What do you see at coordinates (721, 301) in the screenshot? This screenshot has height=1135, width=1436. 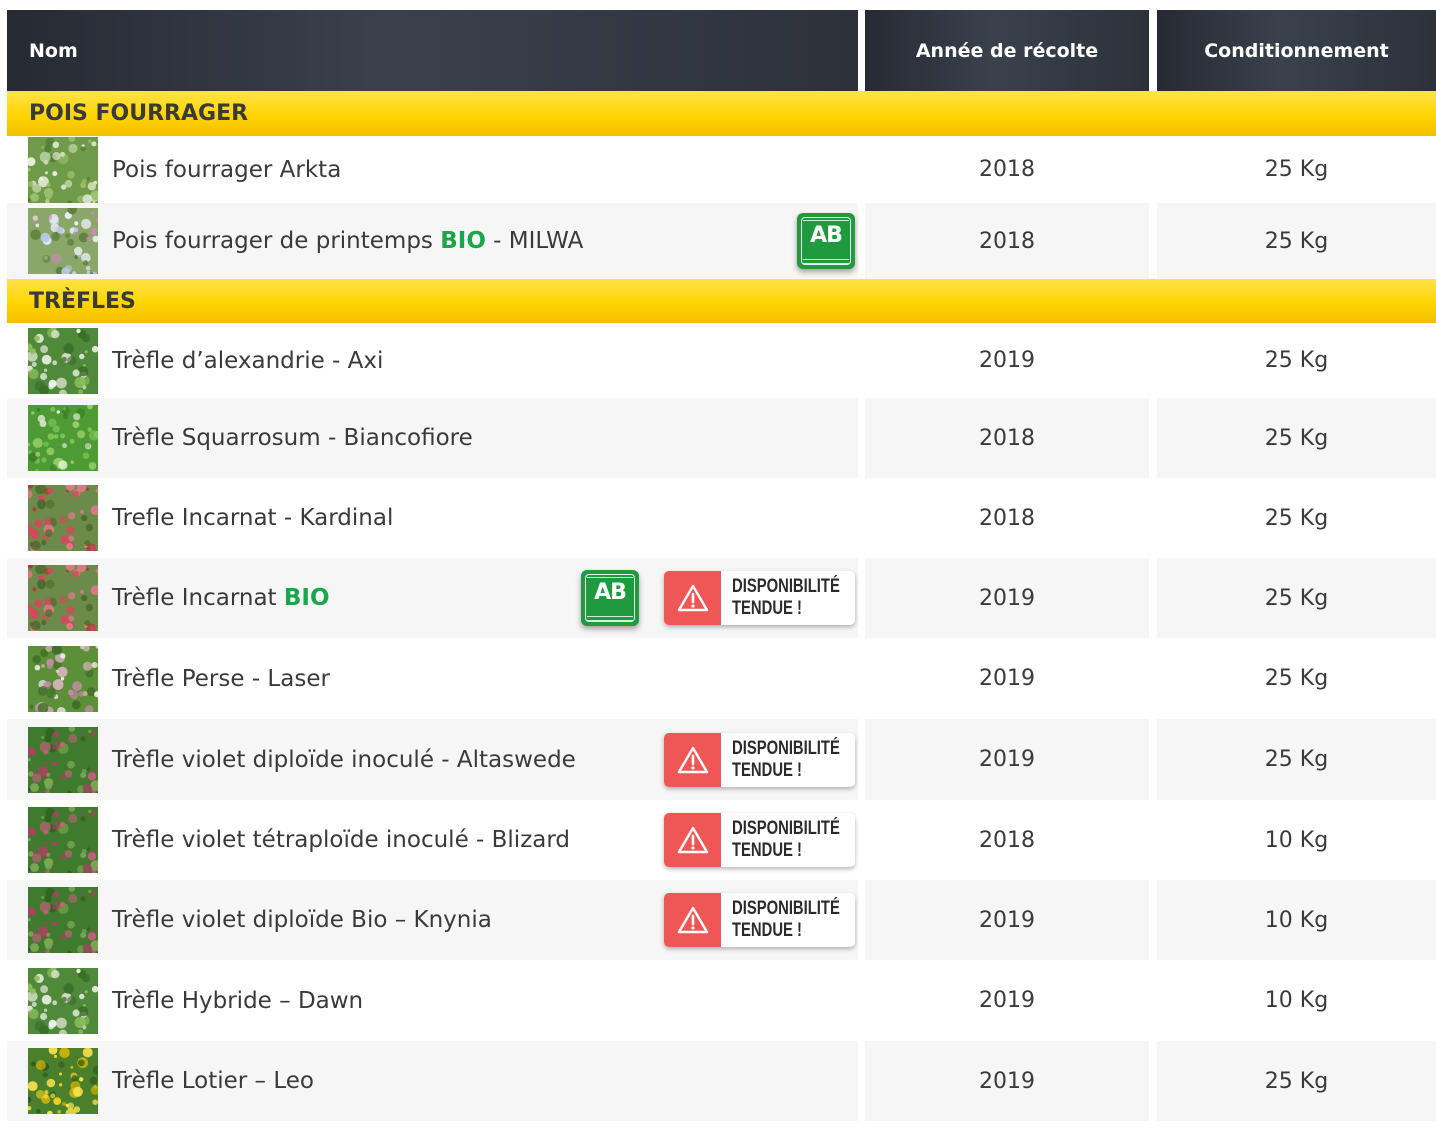 I see `category-header: TRÈFLES` at bounding box center [721, 301].